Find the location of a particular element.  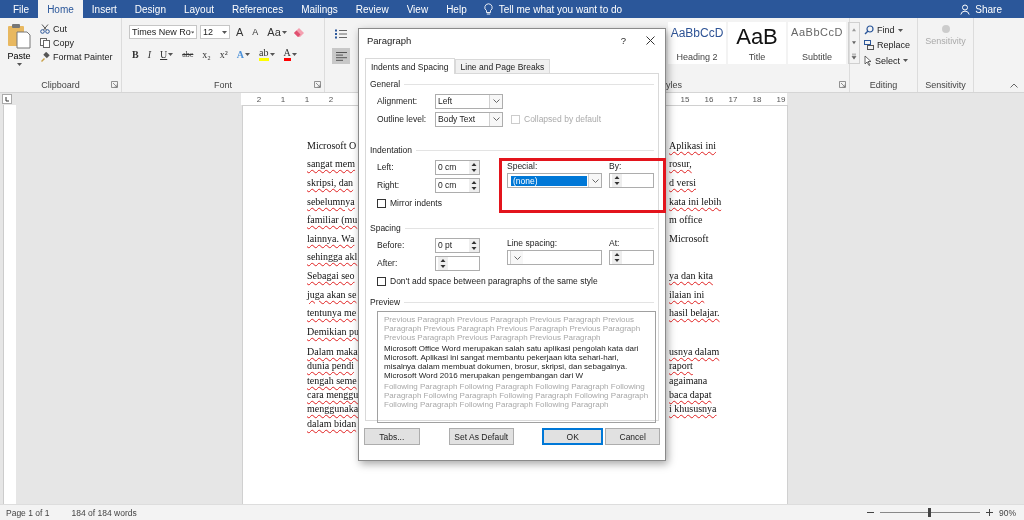

ribbon-tab: References is located at coordinates (258, 9).